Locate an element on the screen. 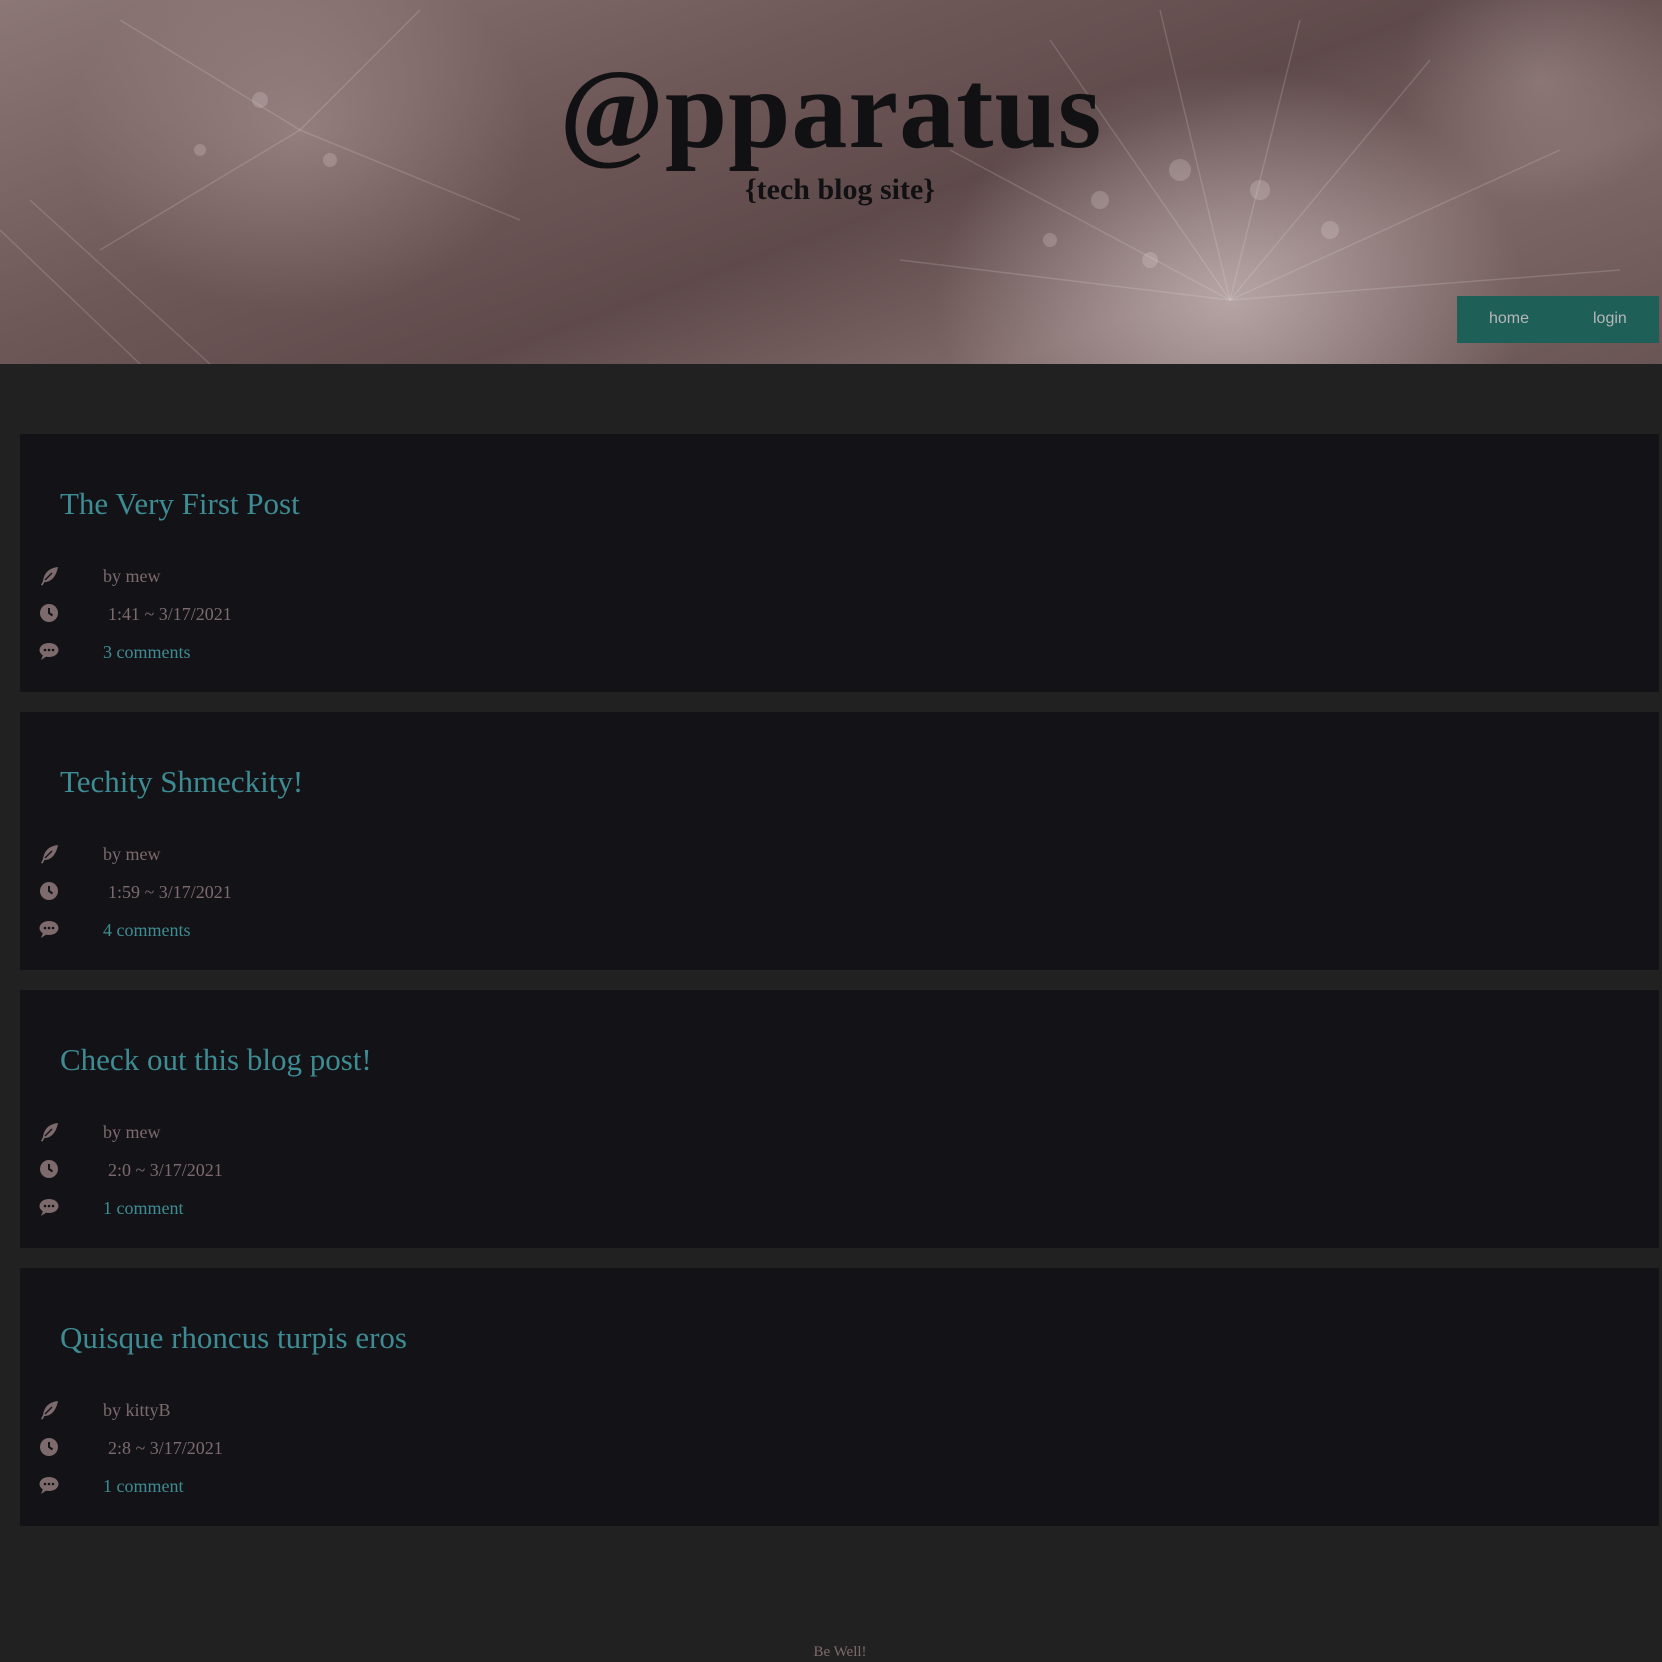  post-comments-row: 4 comments is located at coordinates (115, 930).